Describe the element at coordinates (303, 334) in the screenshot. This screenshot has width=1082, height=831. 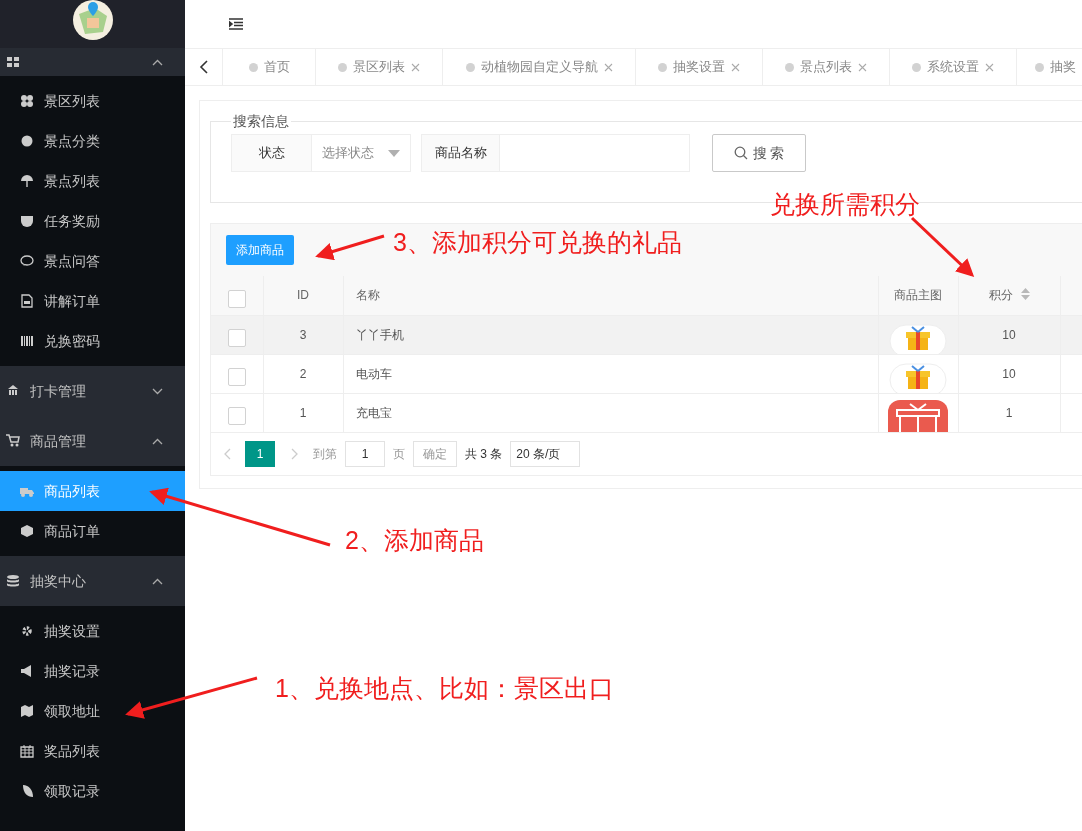
I see `table-cell: 3` at that location.